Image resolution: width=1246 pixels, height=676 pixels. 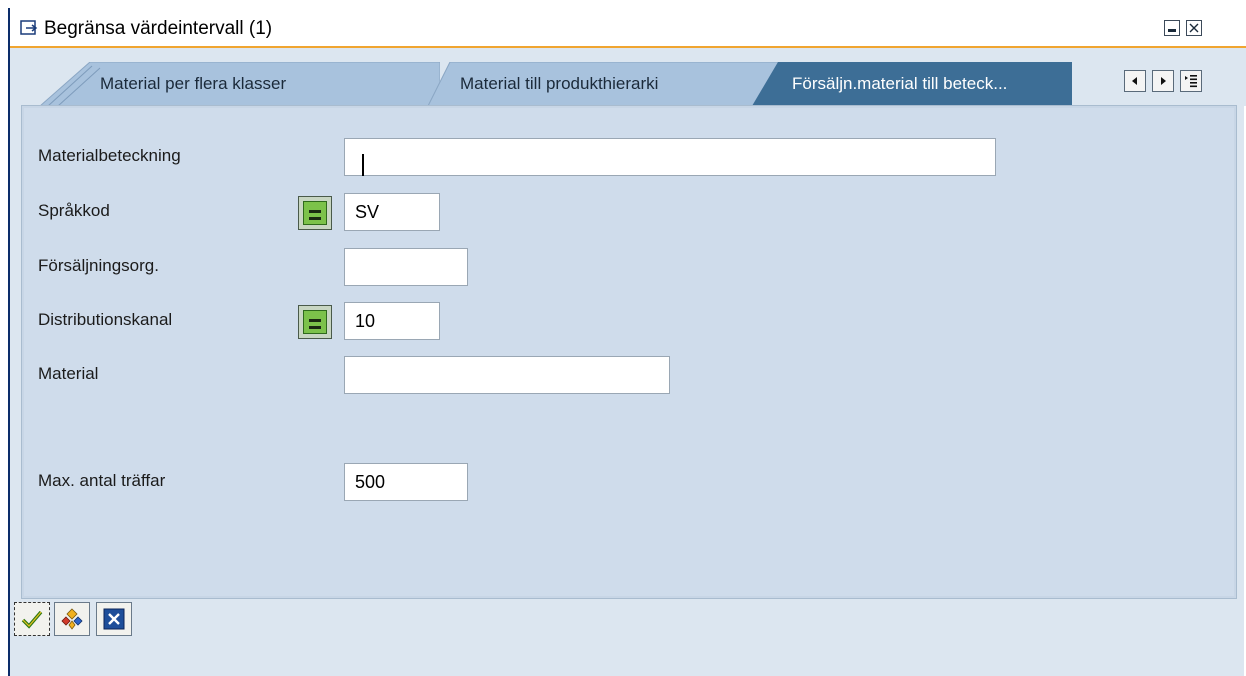 I want to click on checkmark-icon, so click(x=32, y=619).